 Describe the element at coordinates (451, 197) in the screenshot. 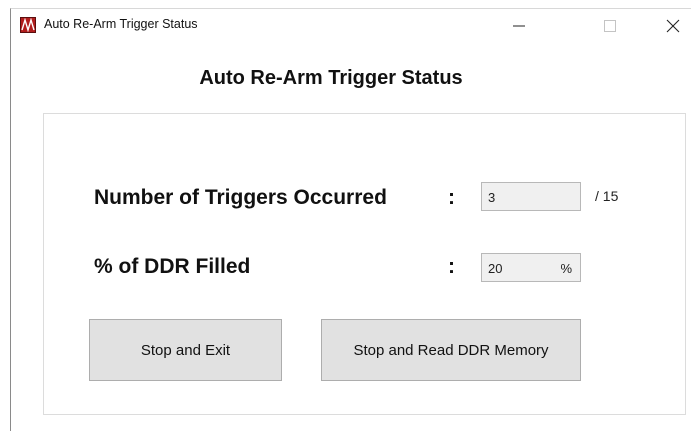

I see `triggers-colon: :` at that location.